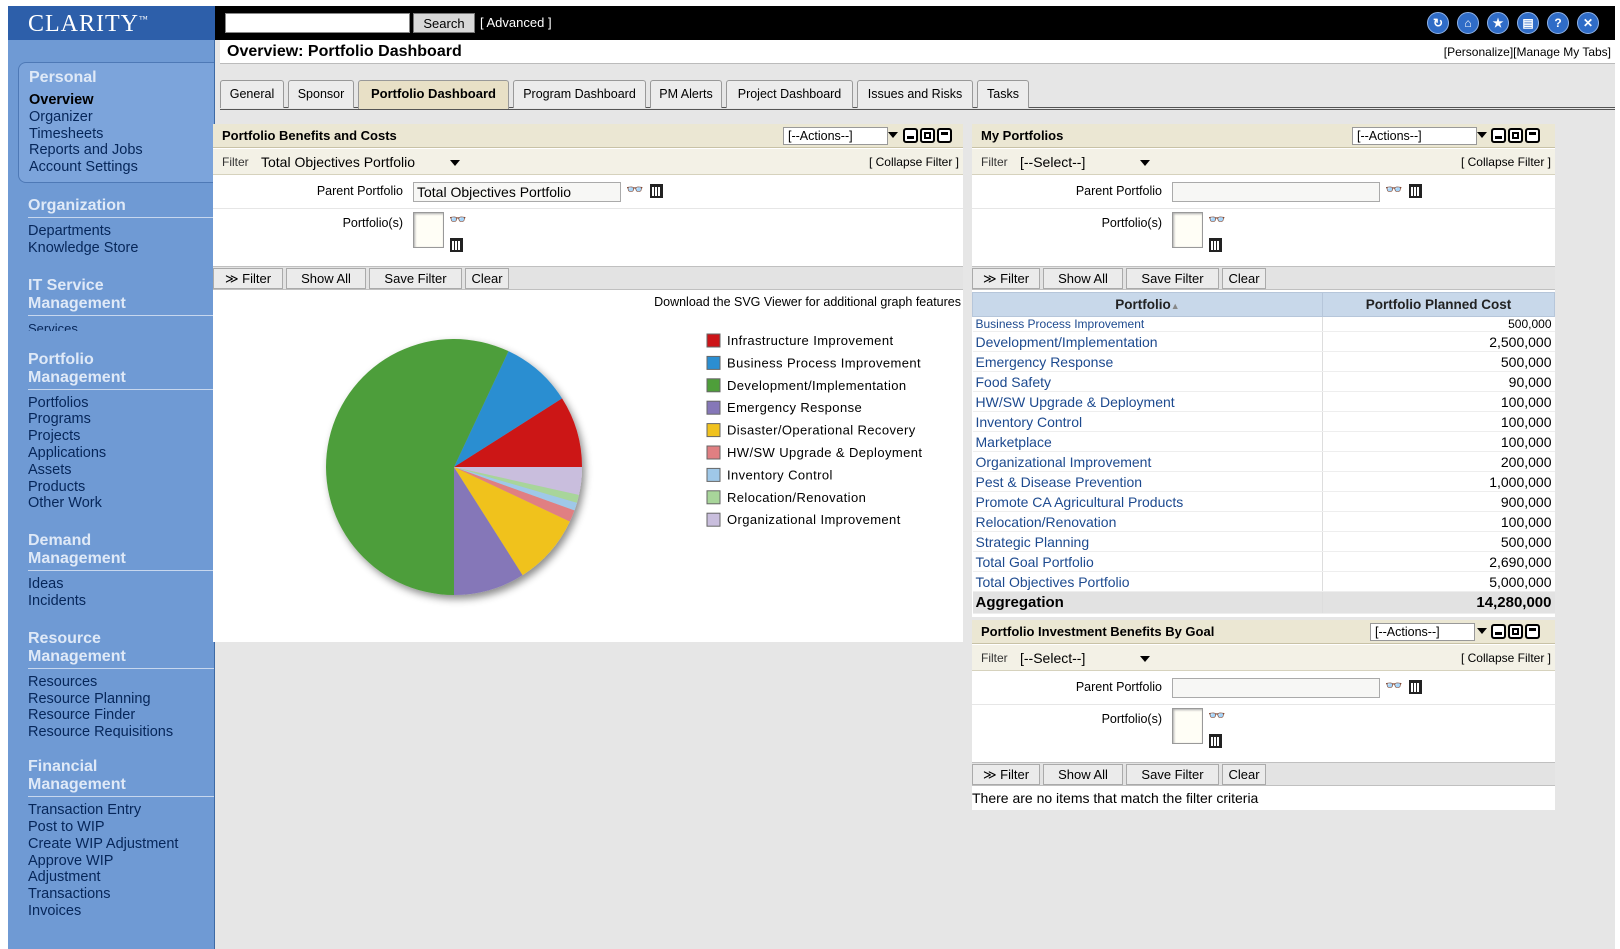 This screenshot has width=1620, height=949. I want to click on table-row: Emergency Response 500,000, so click(1263, 361).